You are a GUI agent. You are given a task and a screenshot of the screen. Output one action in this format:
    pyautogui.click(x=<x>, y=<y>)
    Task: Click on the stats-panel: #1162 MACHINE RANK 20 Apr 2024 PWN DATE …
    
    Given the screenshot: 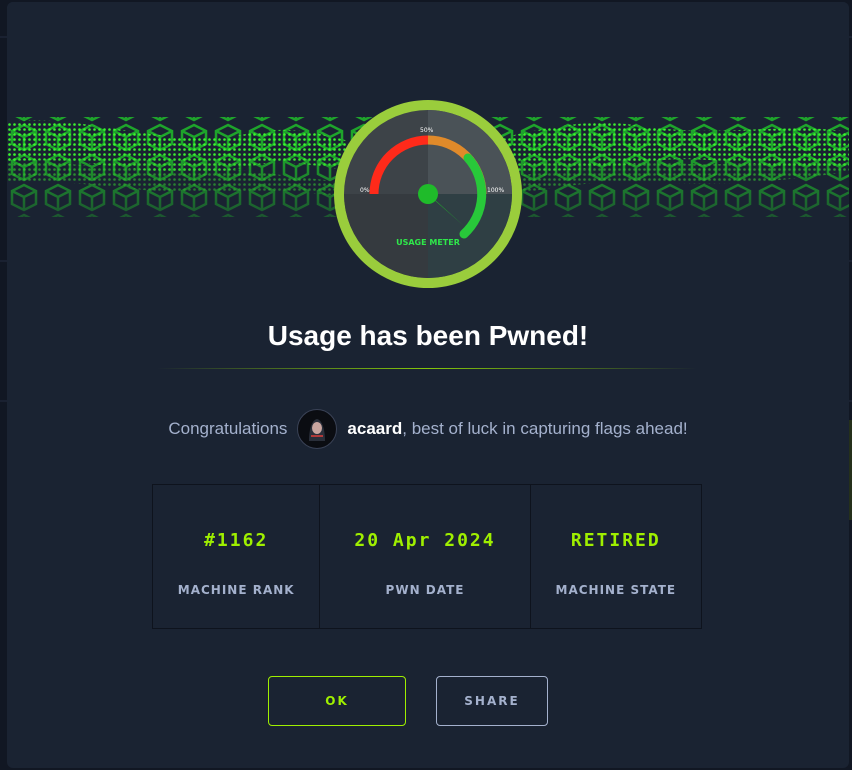 What is the action you would take?
    pyautogui.click(x=427, y=556)
    